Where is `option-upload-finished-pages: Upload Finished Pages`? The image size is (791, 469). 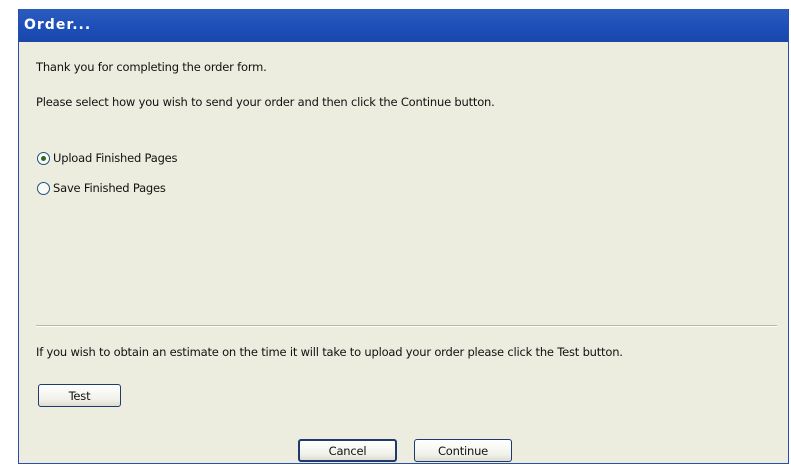 option-upload-finished-pages: Upload Finished Pages is located at coordinates (107, 158).